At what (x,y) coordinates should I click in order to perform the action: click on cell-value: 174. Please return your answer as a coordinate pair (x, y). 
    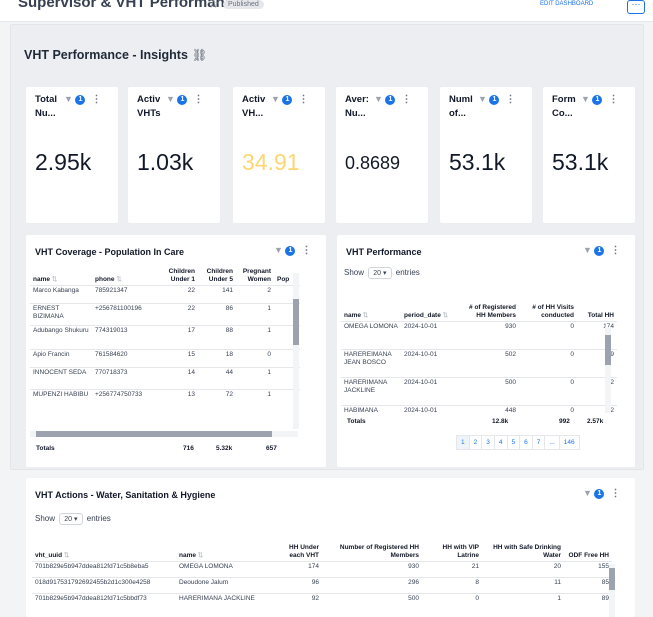
    Looking at the image, I should click on (297, 568).